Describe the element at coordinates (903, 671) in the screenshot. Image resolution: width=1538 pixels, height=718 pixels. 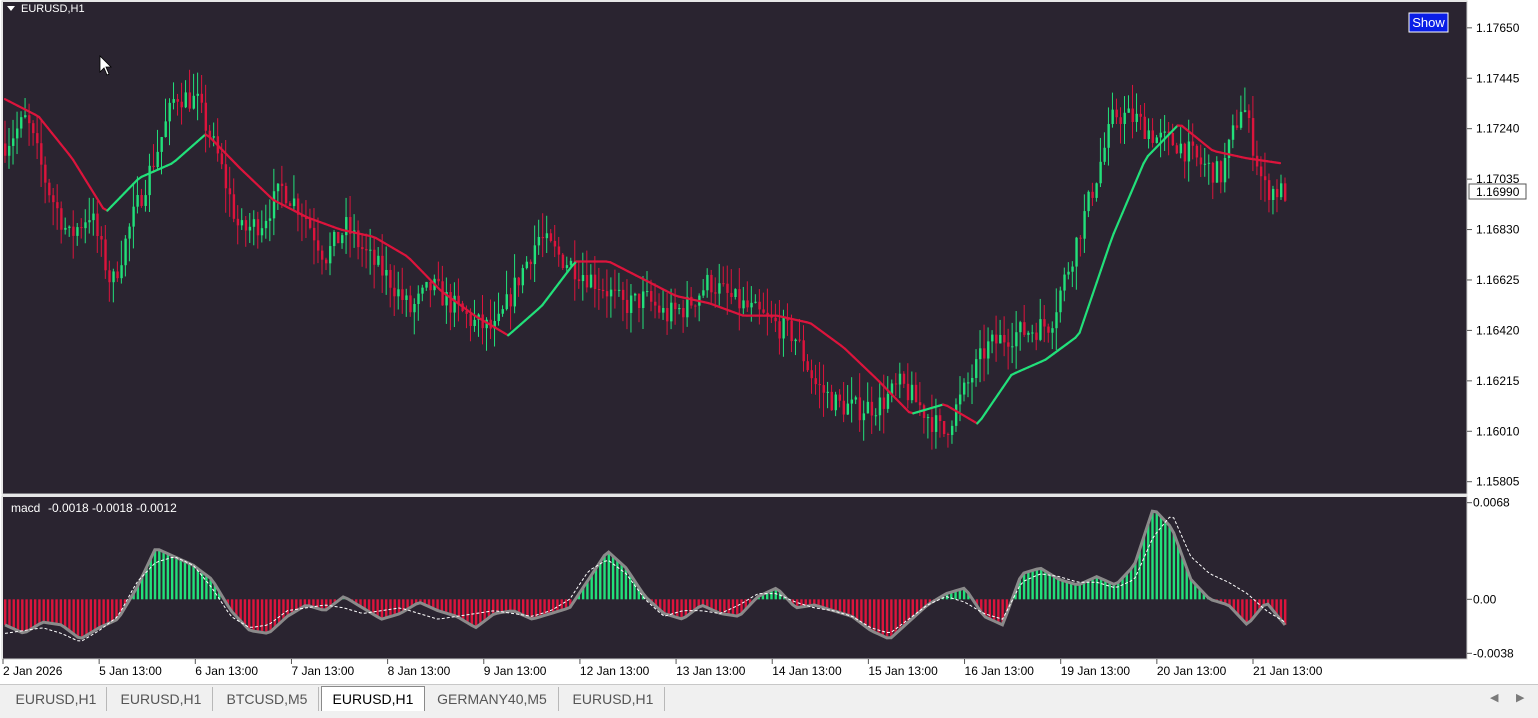
I see `time-tick-label: 15 Jan 13:00` at that location.